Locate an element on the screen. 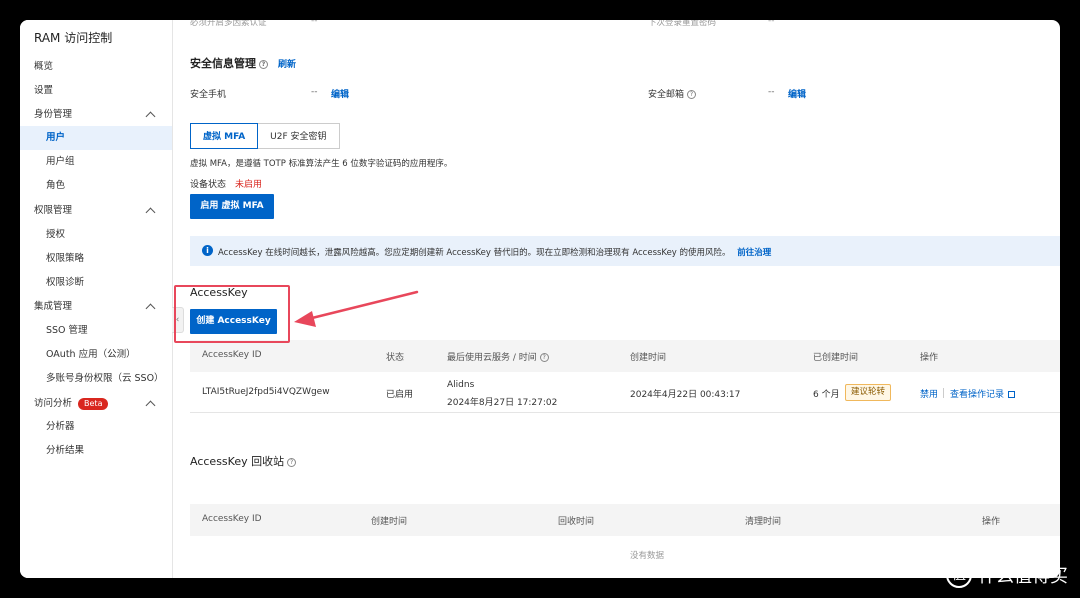  security-email-value: -- is located at coordinates (771, 92).